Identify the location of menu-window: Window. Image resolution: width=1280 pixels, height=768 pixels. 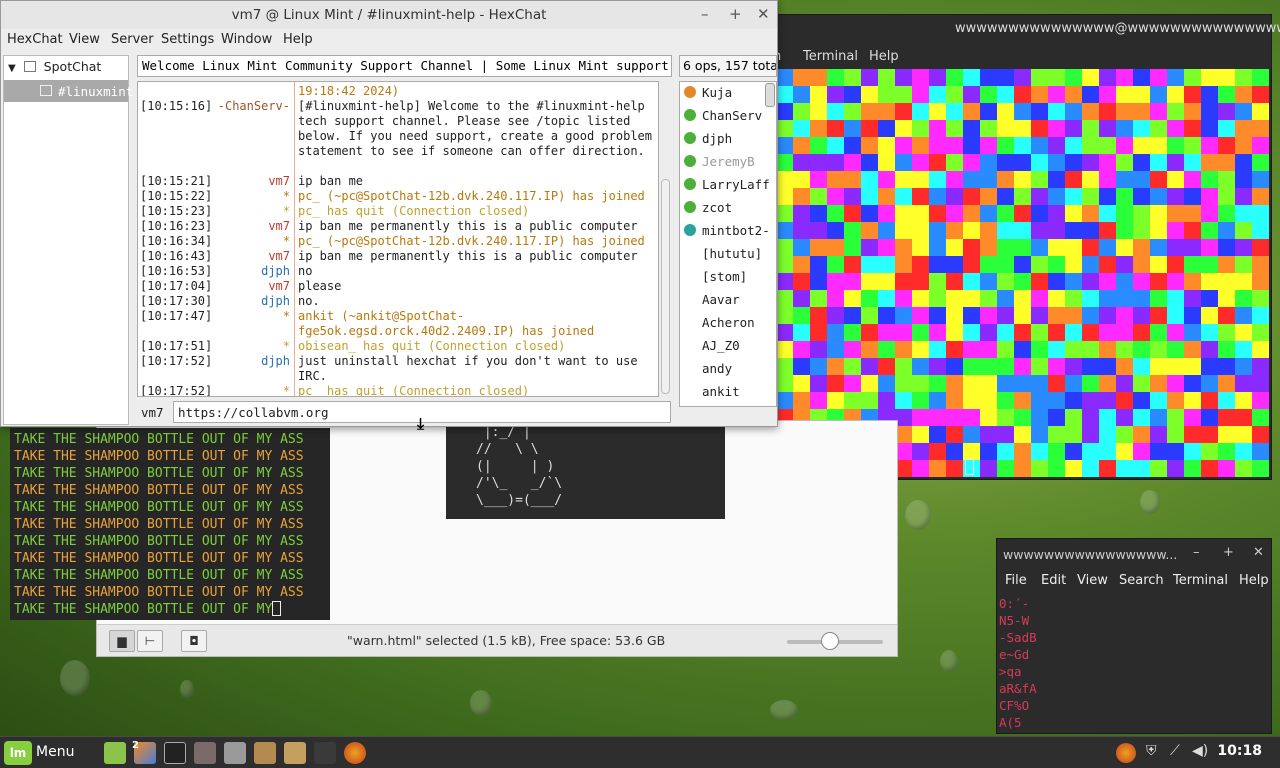
(246, 39).